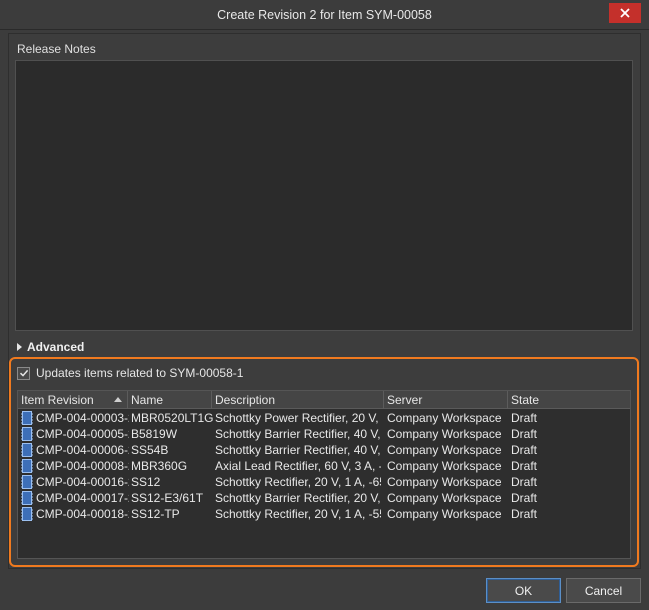 The height and width of the screenshot is (610, 649). What do you see at coordinates (446, 400) in the screenshot?
I see `column-header-server: Server` at bounding box center [446, 400].